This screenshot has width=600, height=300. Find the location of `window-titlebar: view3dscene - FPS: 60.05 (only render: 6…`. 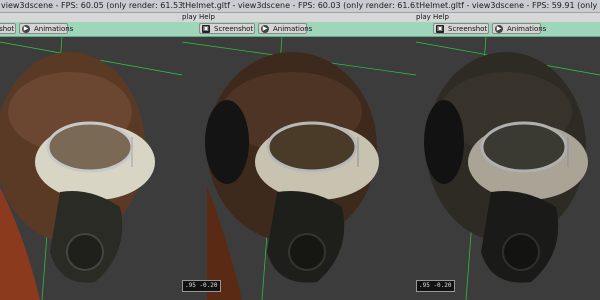

window-titlebar: view3dscene - FPS: 60.05 (only render: 6… is located at coordinates (91, 6).